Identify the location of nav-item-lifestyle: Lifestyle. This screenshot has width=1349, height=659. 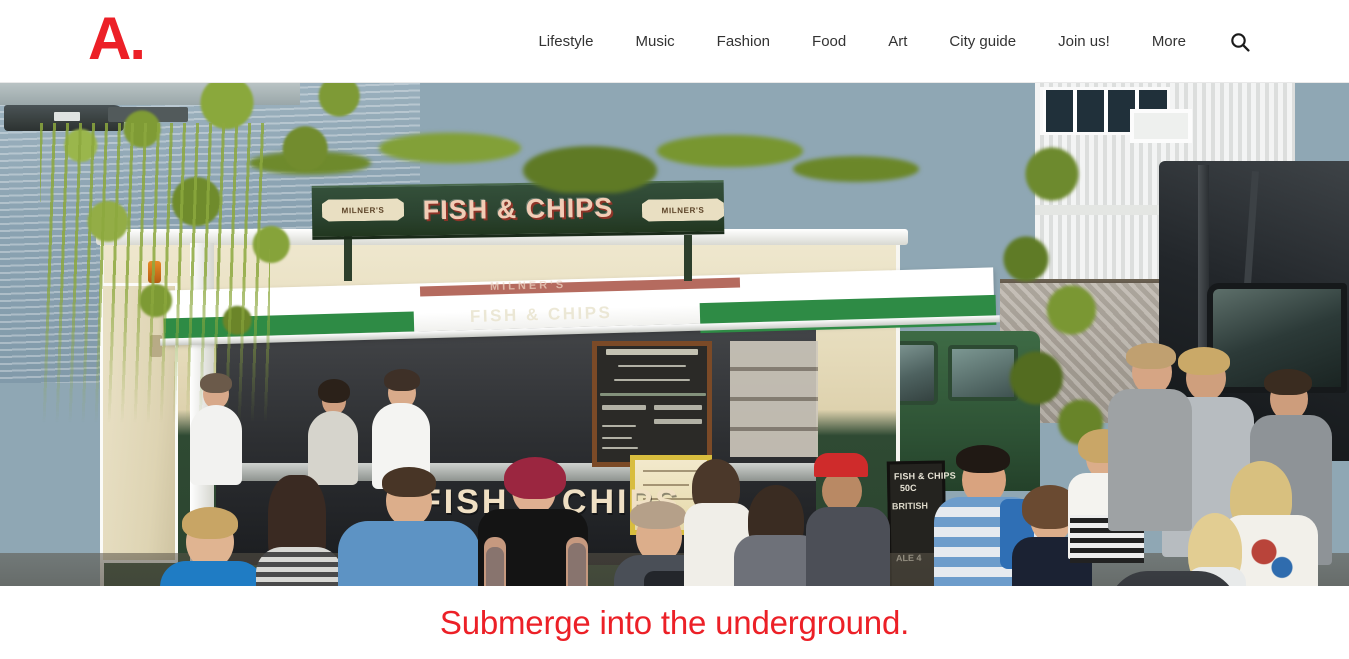
(565, 41).